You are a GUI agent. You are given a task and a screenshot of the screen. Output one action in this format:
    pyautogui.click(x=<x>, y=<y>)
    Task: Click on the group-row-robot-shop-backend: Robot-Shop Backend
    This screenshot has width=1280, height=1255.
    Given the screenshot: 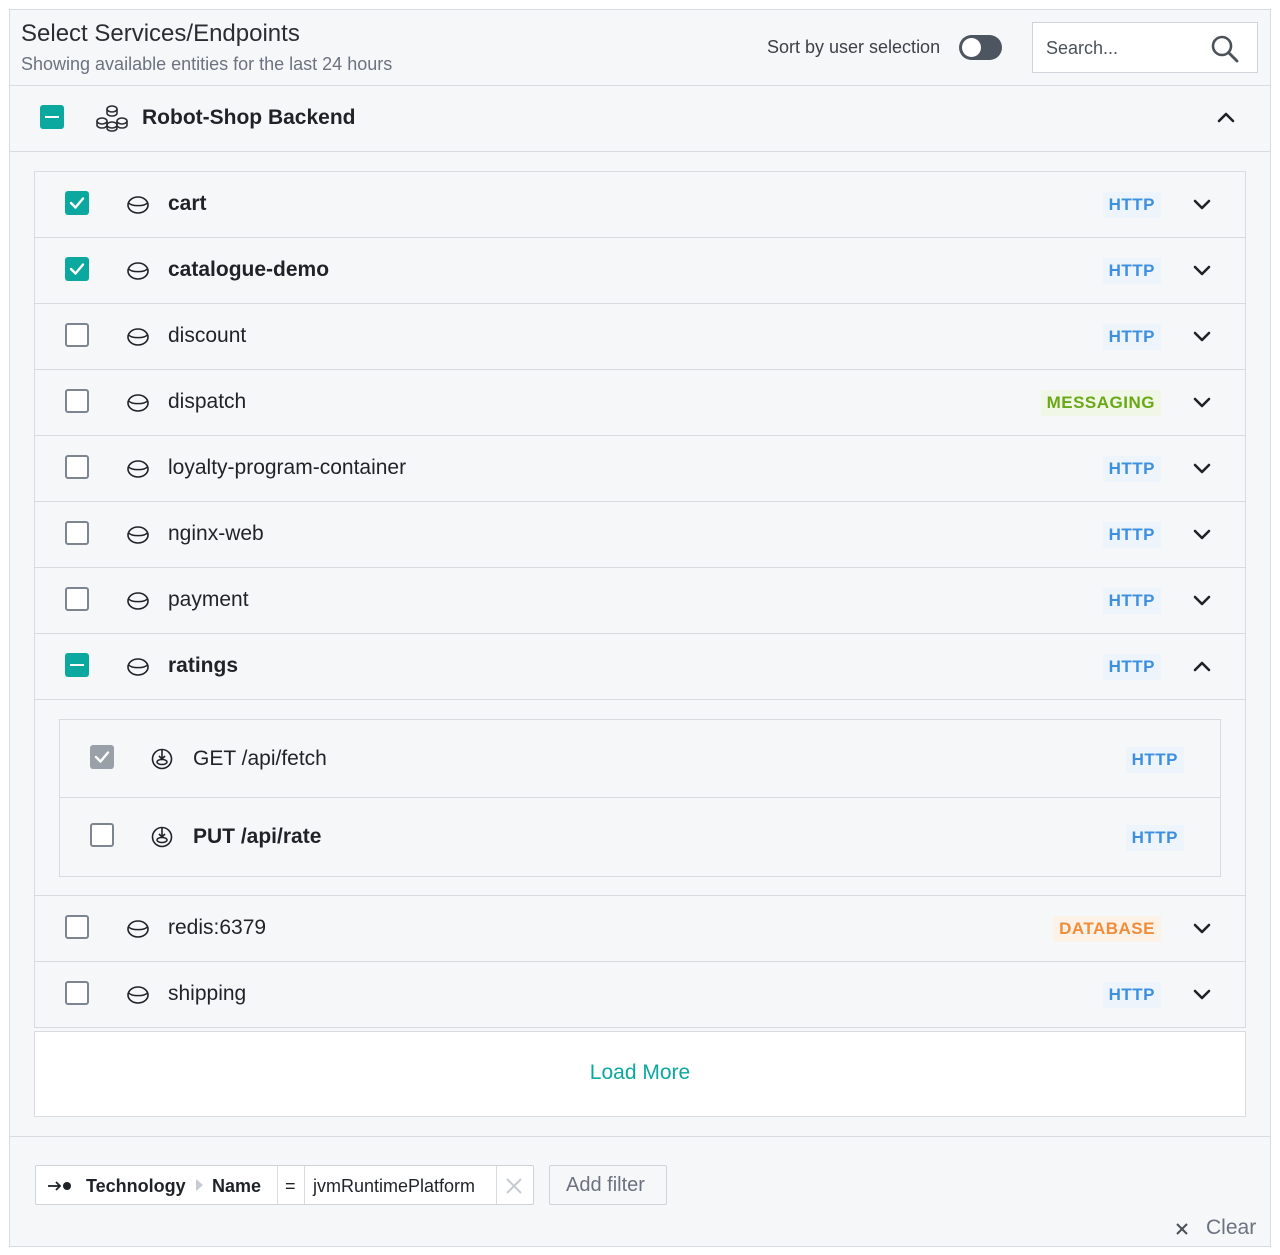 What is the action you would take?
    pyautogui.click(x=640, y=119)
    